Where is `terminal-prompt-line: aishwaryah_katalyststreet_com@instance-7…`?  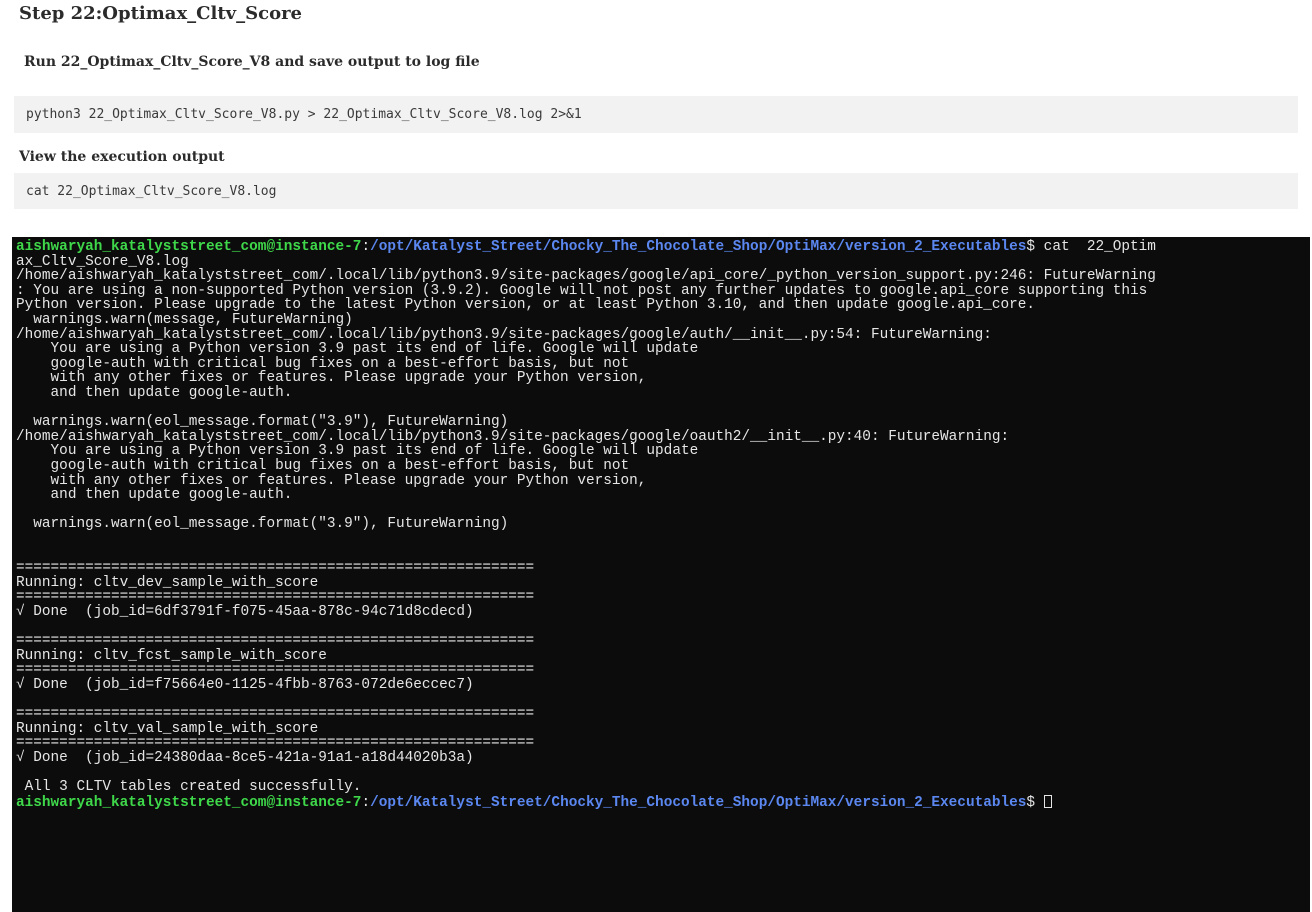 terminal-prompt-line: aishwaryah_katalyststreet_com@instance-7… is located at coordinates (663, 247).